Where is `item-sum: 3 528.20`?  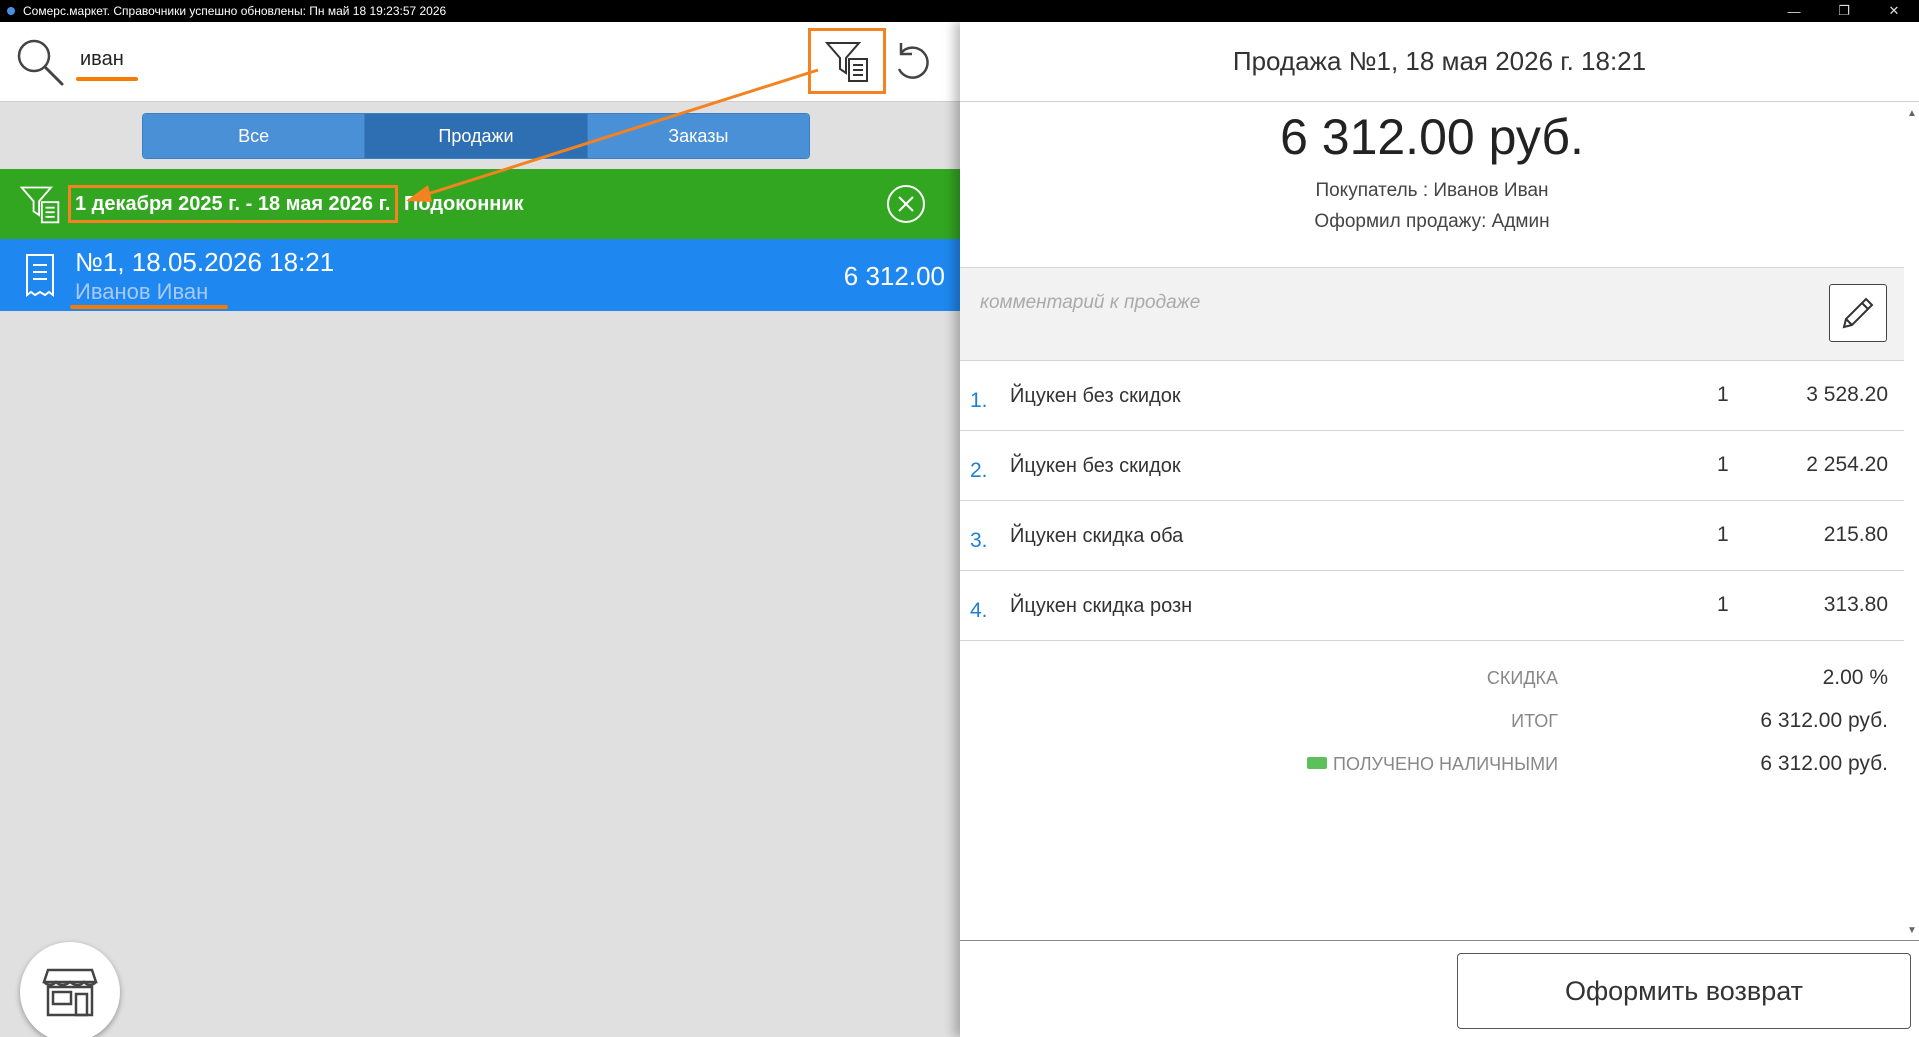
item-sum: 3 528.20 is located at coordinates (1847, 394).